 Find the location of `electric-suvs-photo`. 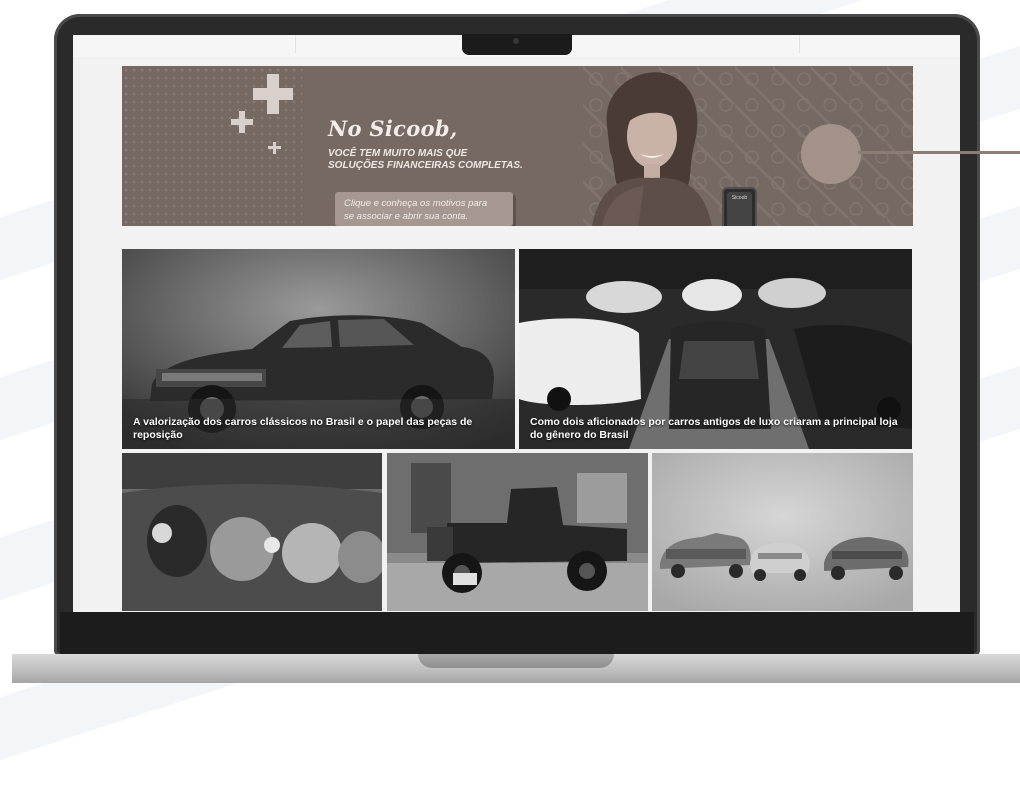

electric-suvs-photo is located at coordinates (782, 532).